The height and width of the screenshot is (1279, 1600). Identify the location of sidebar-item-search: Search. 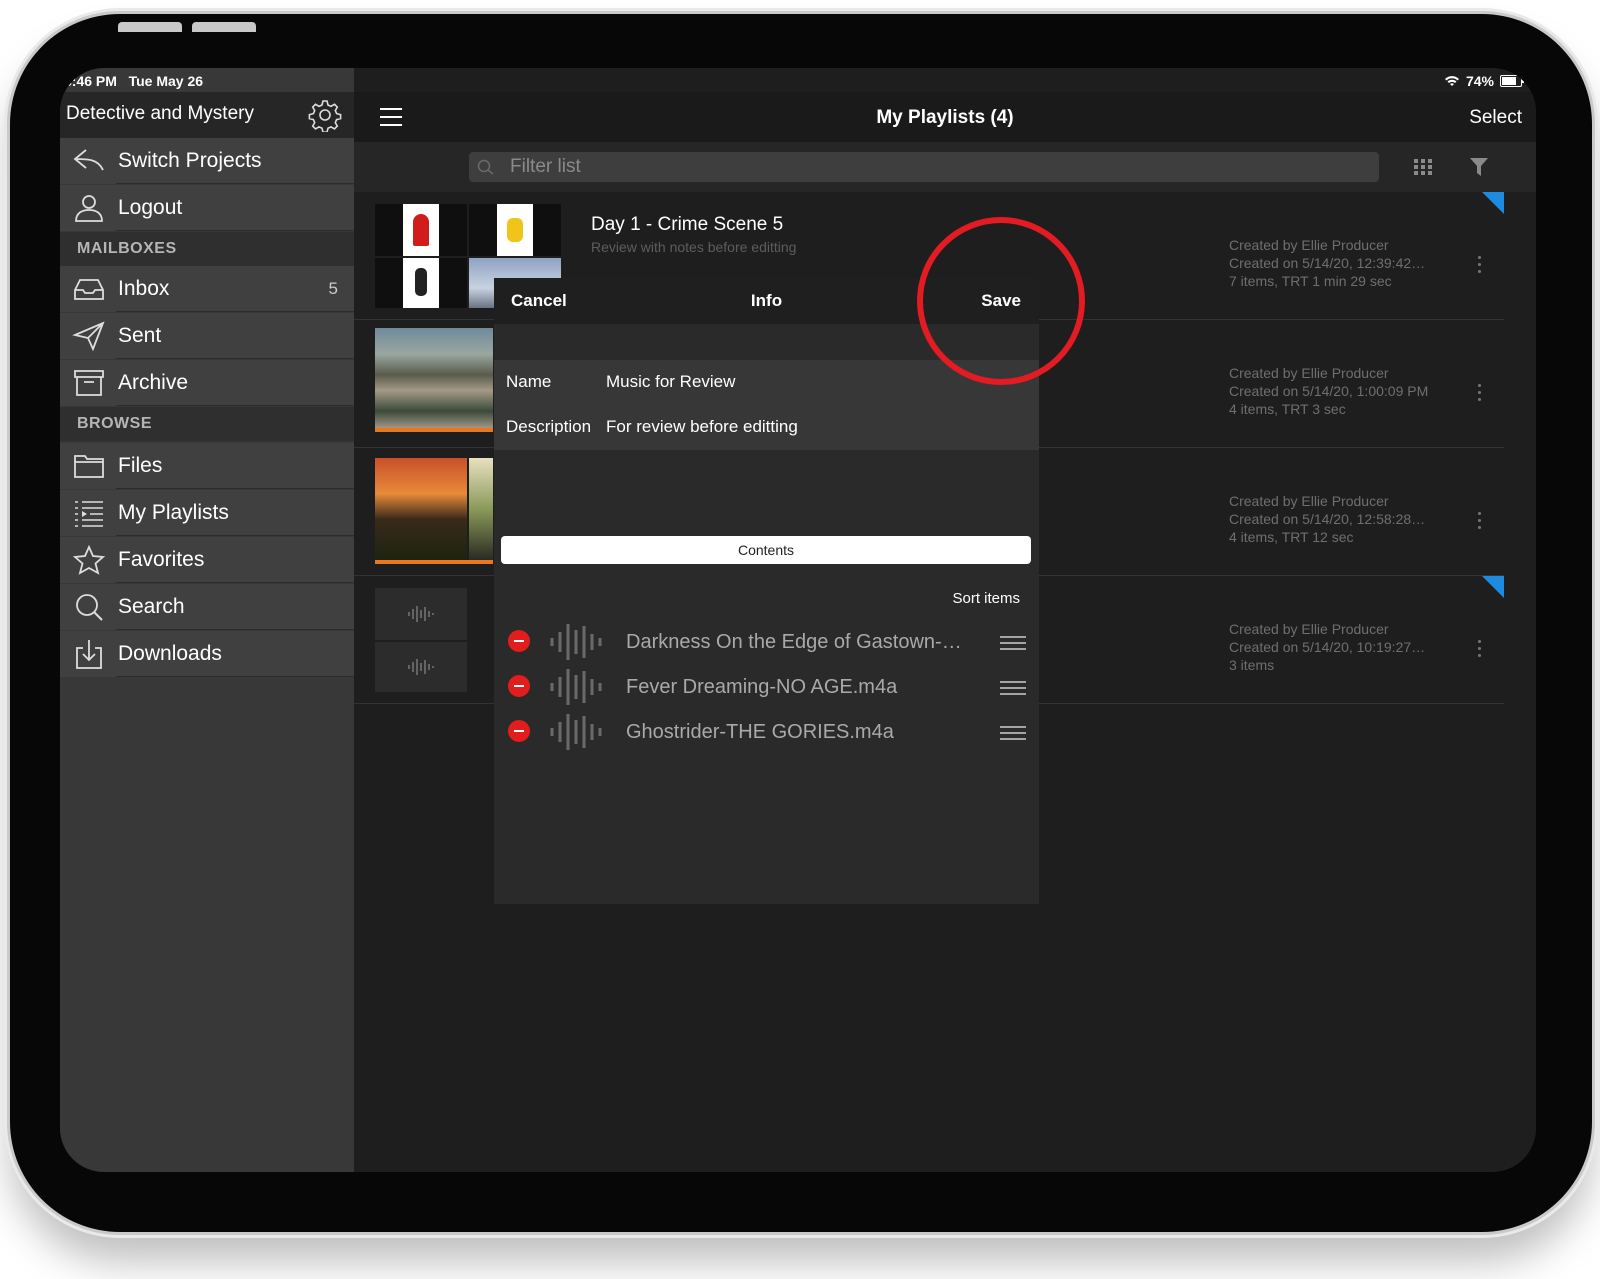
(207, 607).